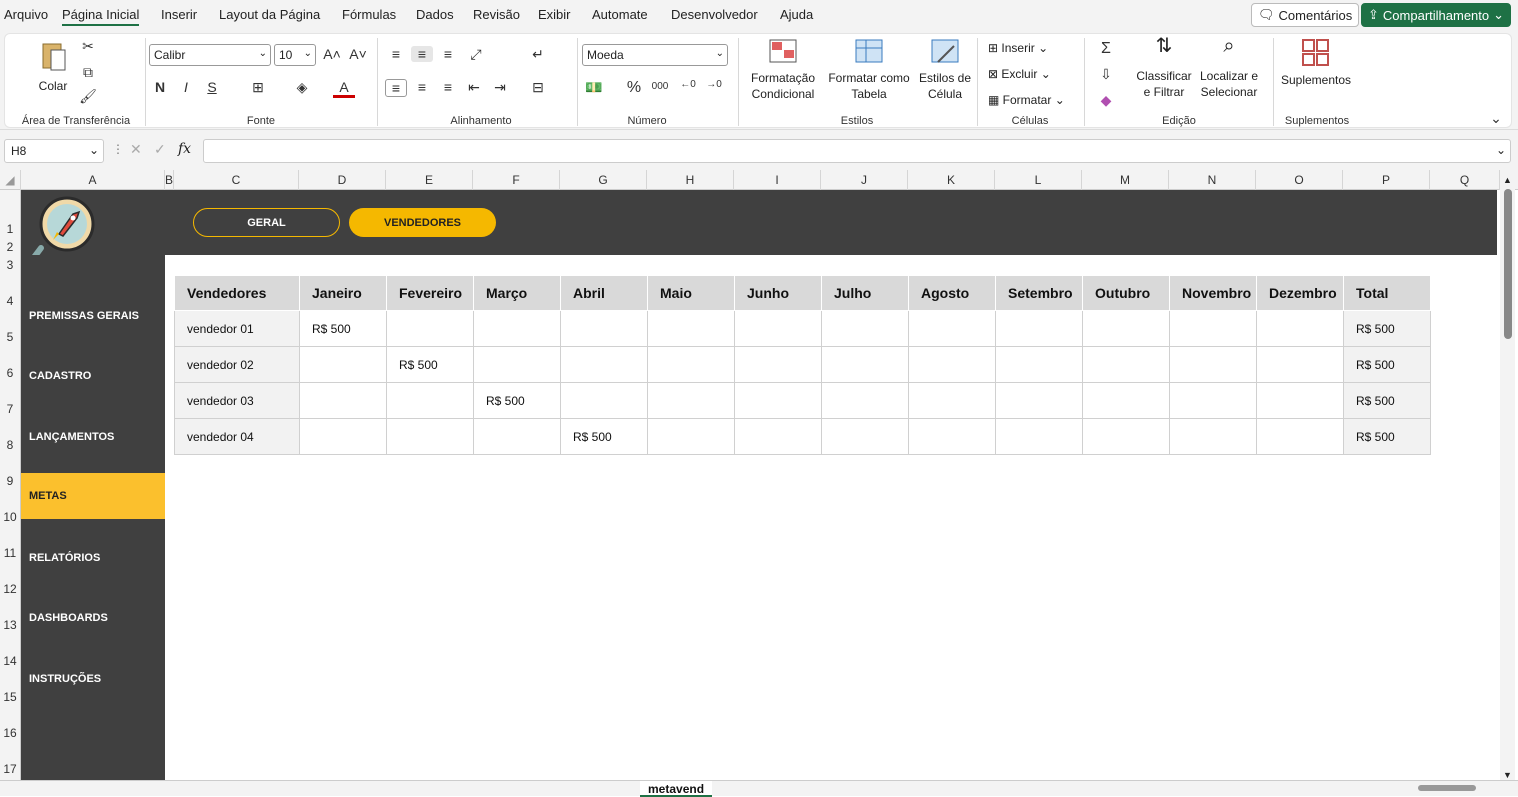  Describe the element at coordinates (1018, 48) in the screenshot. I see `insert-cells-button: ⊞ Inserir ⌄` at that location.